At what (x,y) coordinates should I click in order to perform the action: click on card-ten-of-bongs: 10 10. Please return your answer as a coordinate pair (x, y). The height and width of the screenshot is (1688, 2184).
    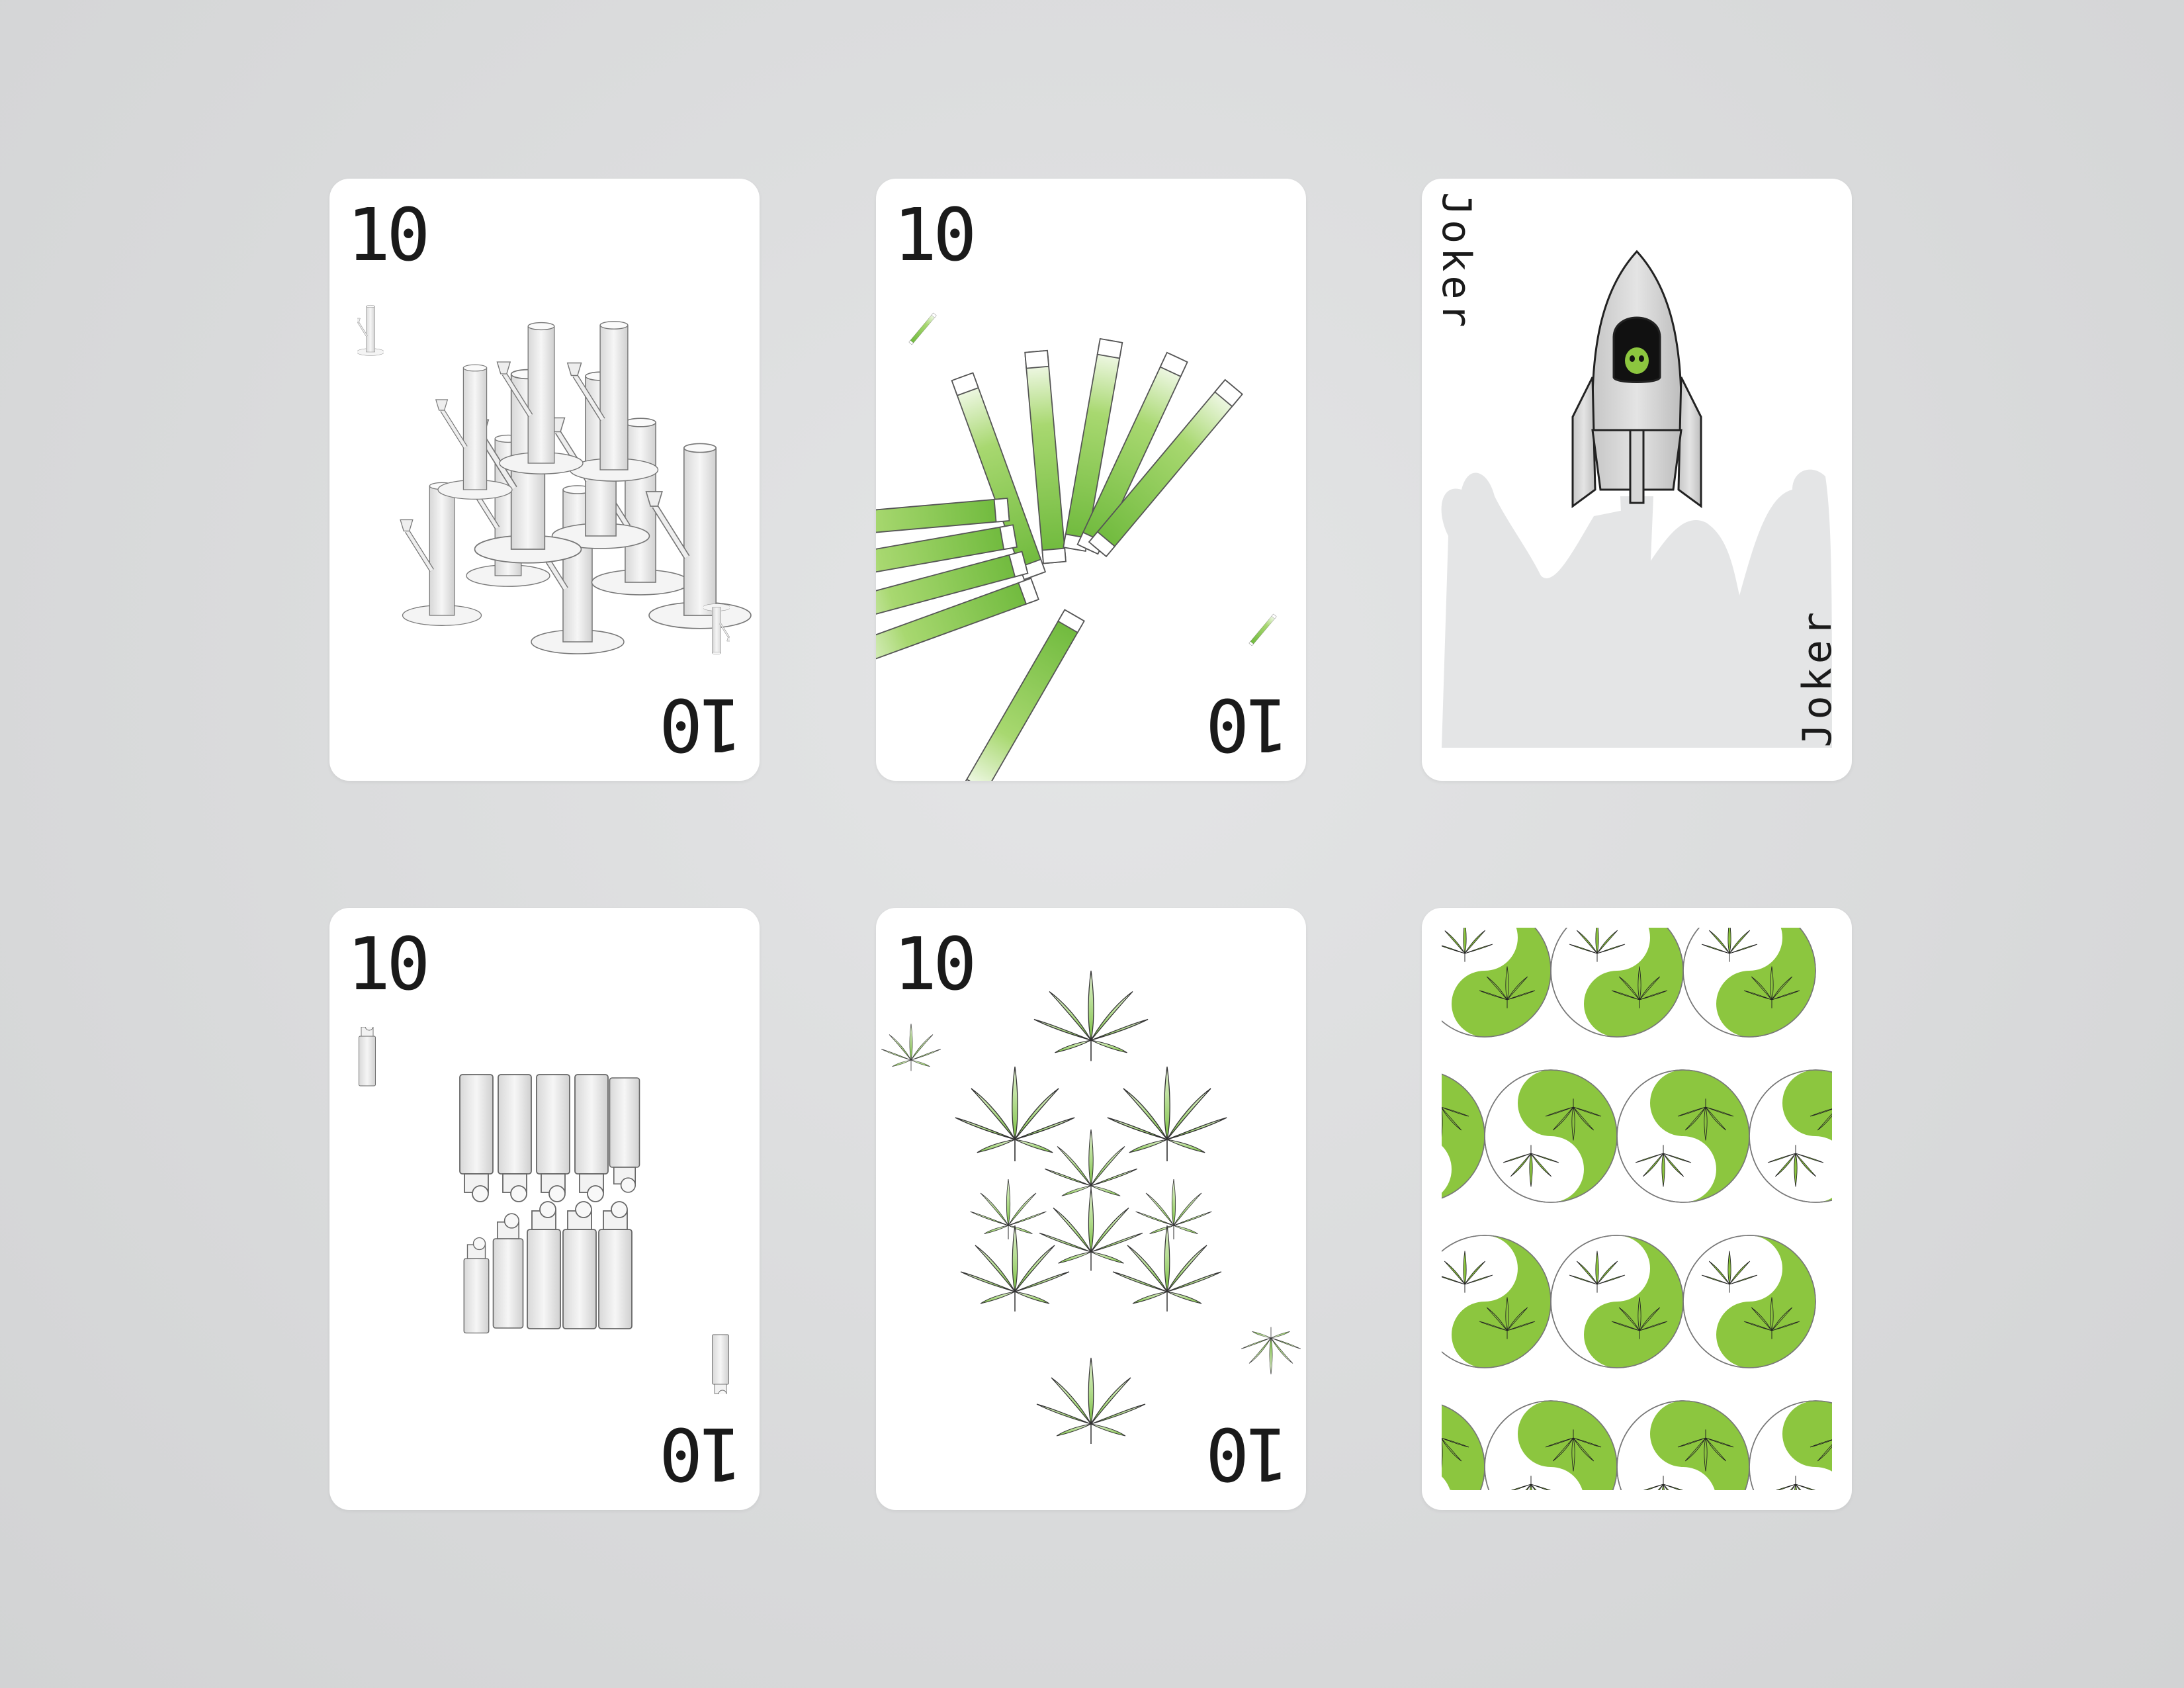
    Looking at the image, I should click on (545, 480).